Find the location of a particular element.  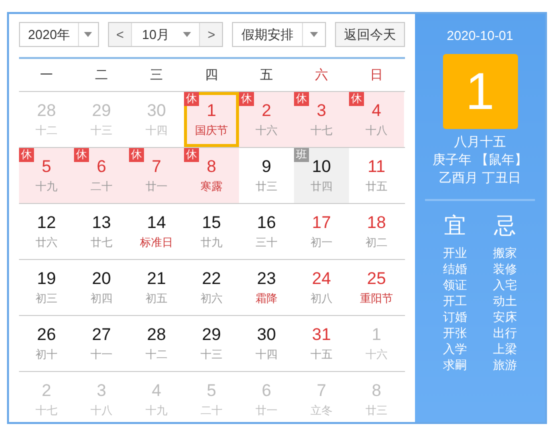

lunar-info: 乙酉月 丁丑日 is located at coordinates (480, 178).